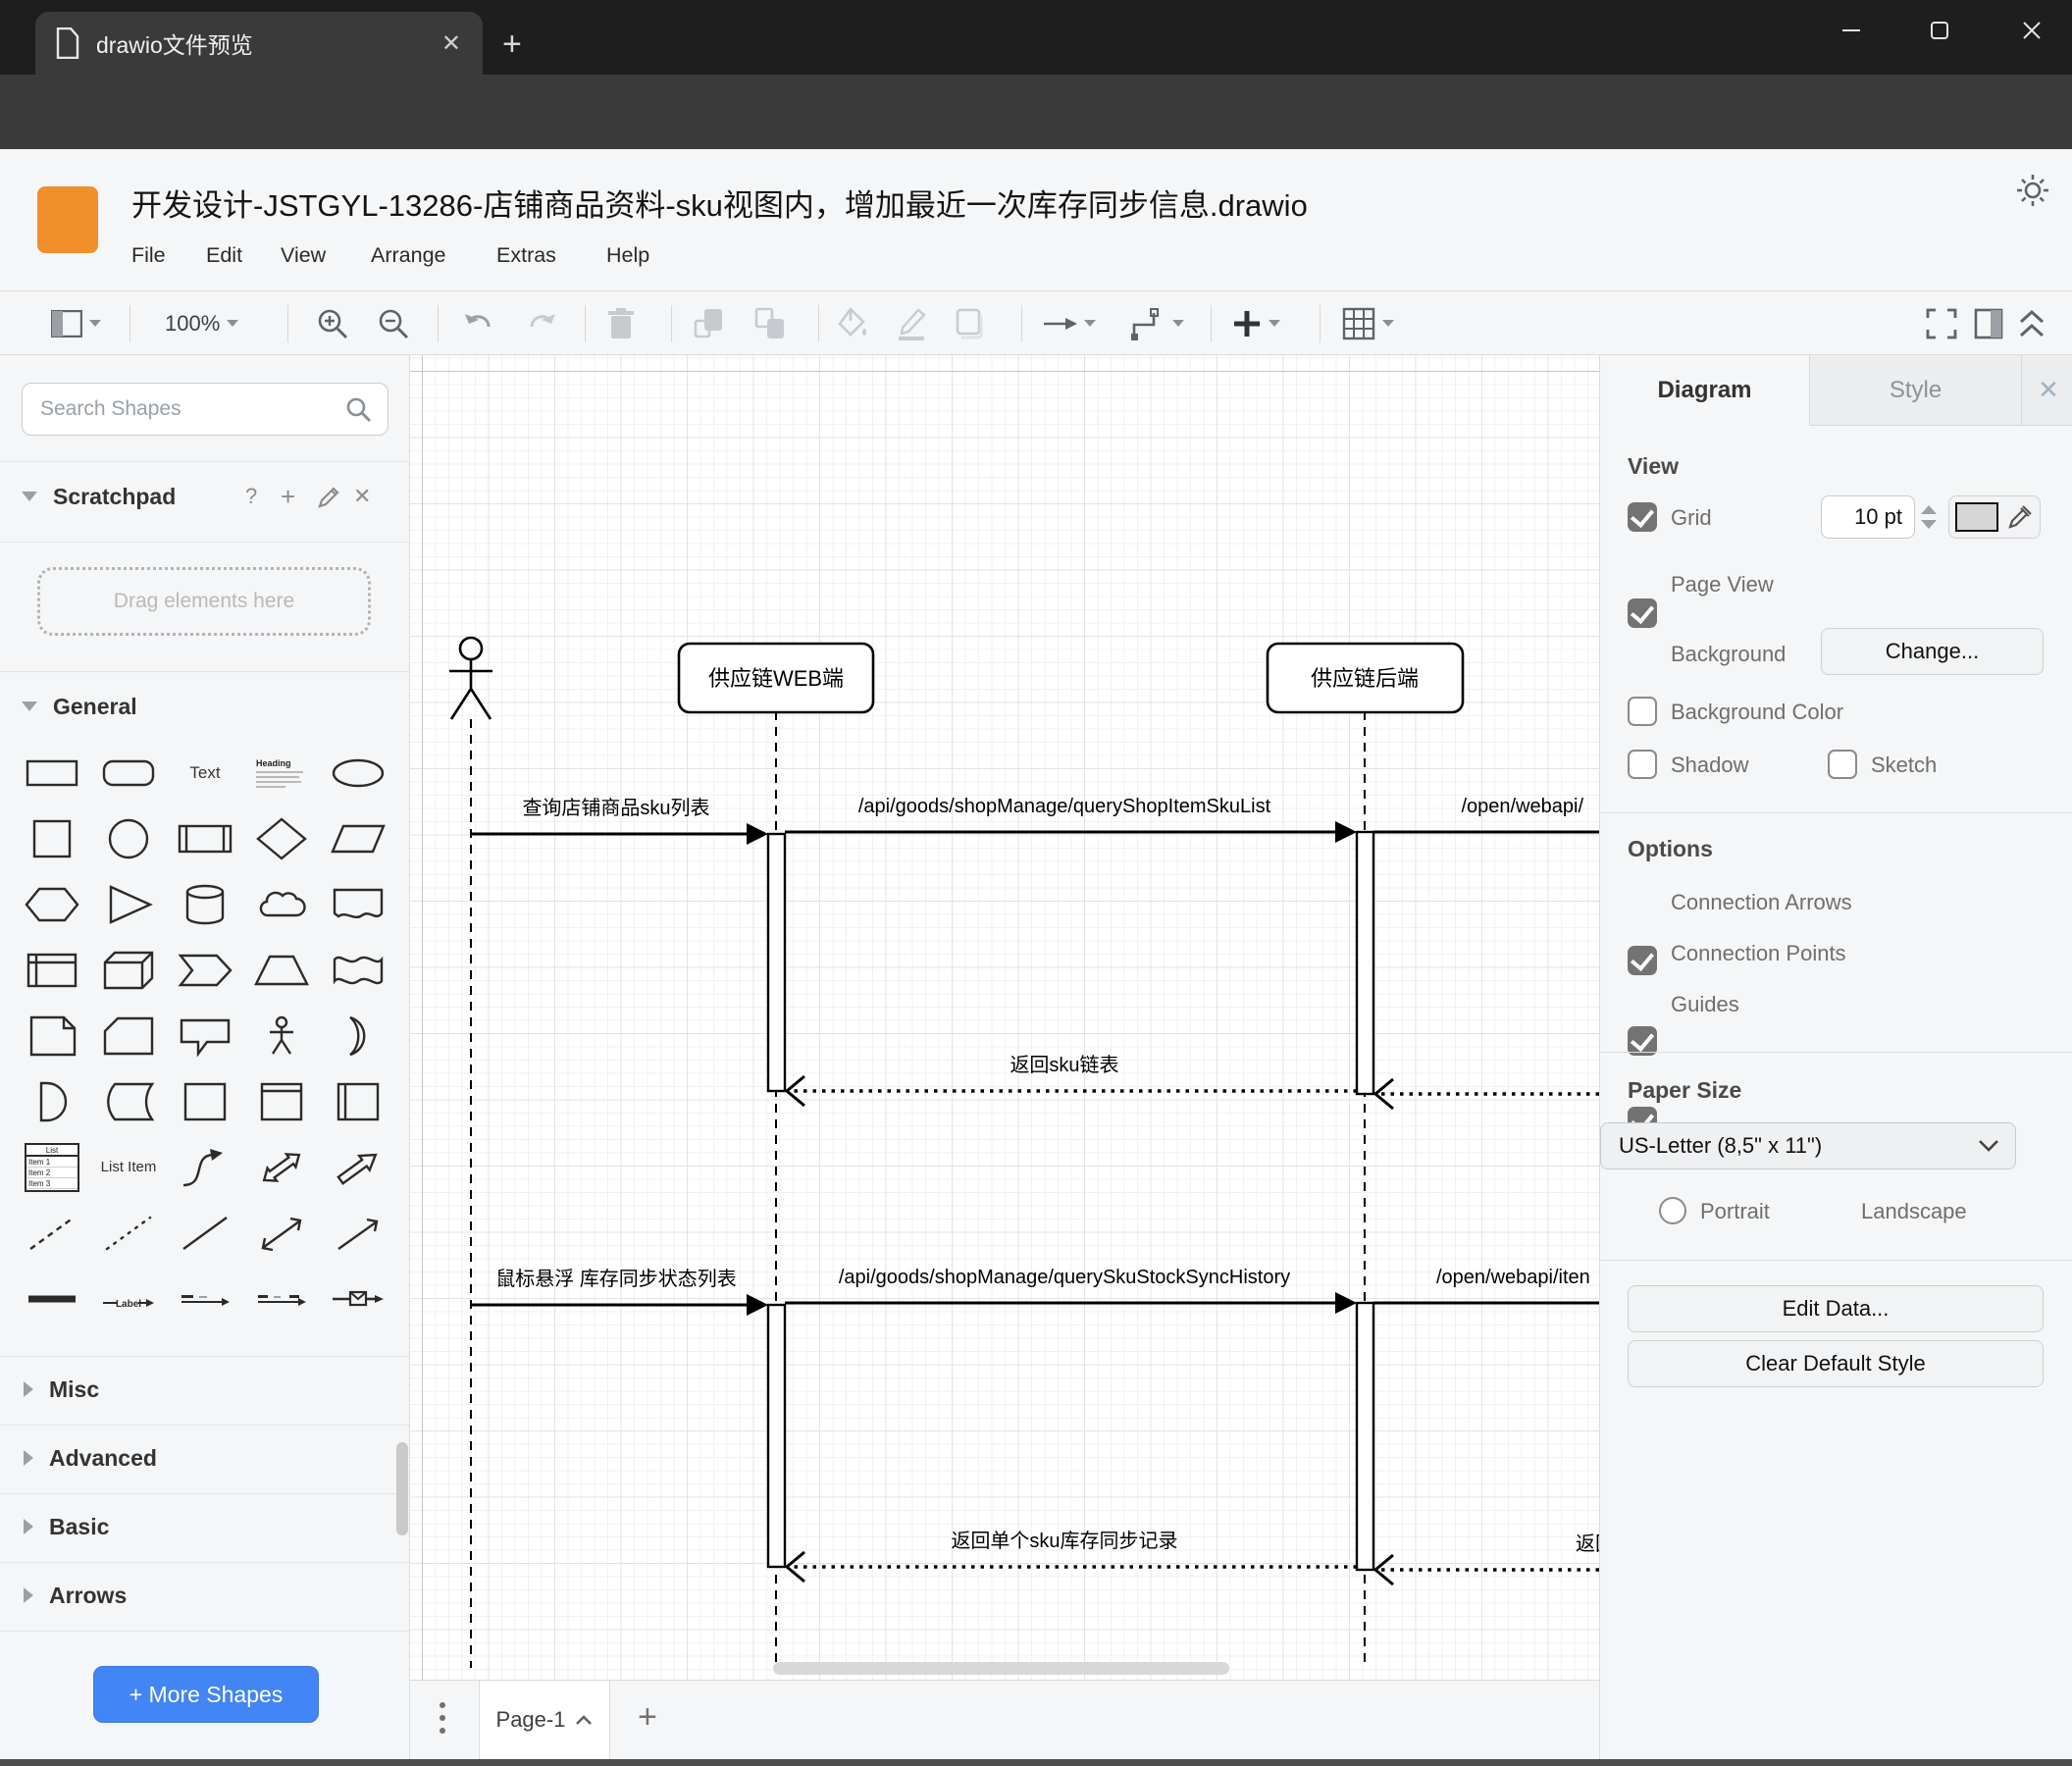  I want to click on scratchpad-header: Scratchpad ? + ✕, so click(204, 497).